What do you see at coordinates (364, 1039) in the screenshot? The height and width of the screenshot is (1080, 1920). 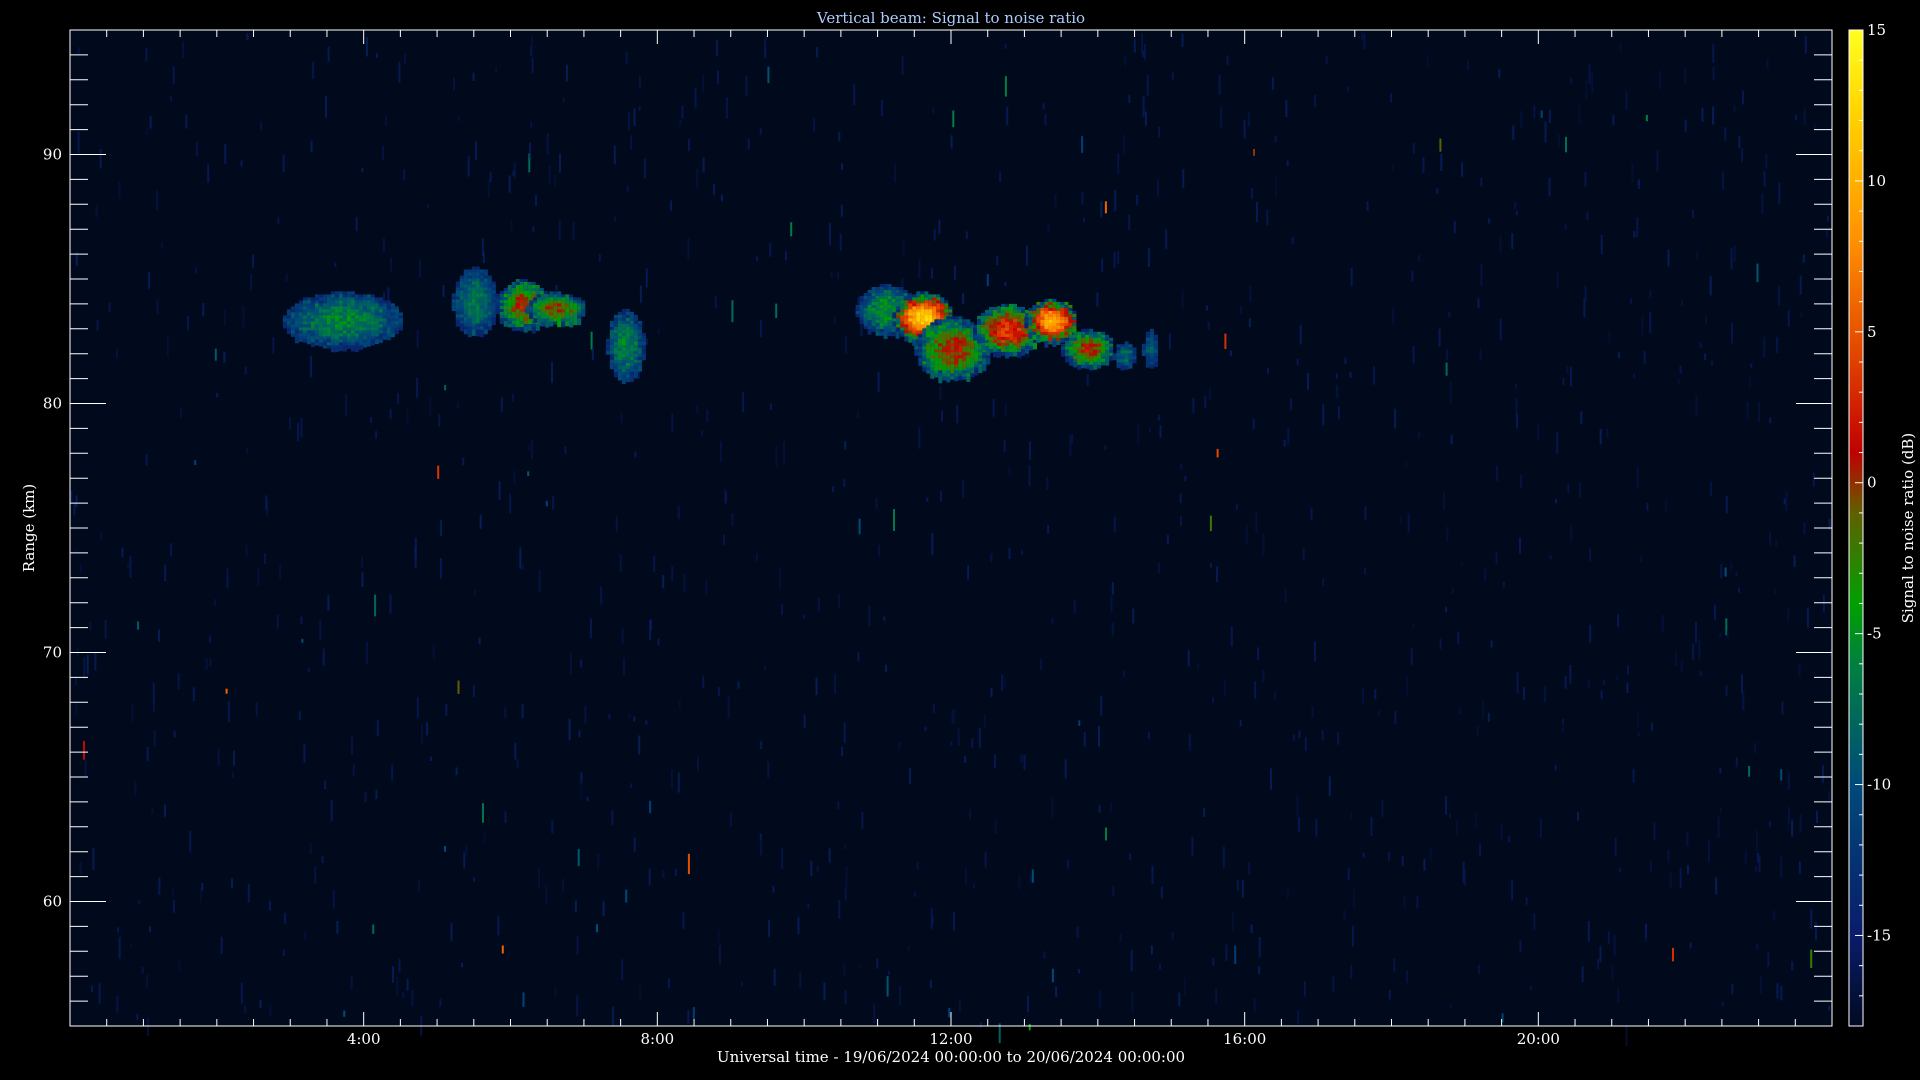 I see `x-tick-label: 4:00` at bounding box center [364, 1039].